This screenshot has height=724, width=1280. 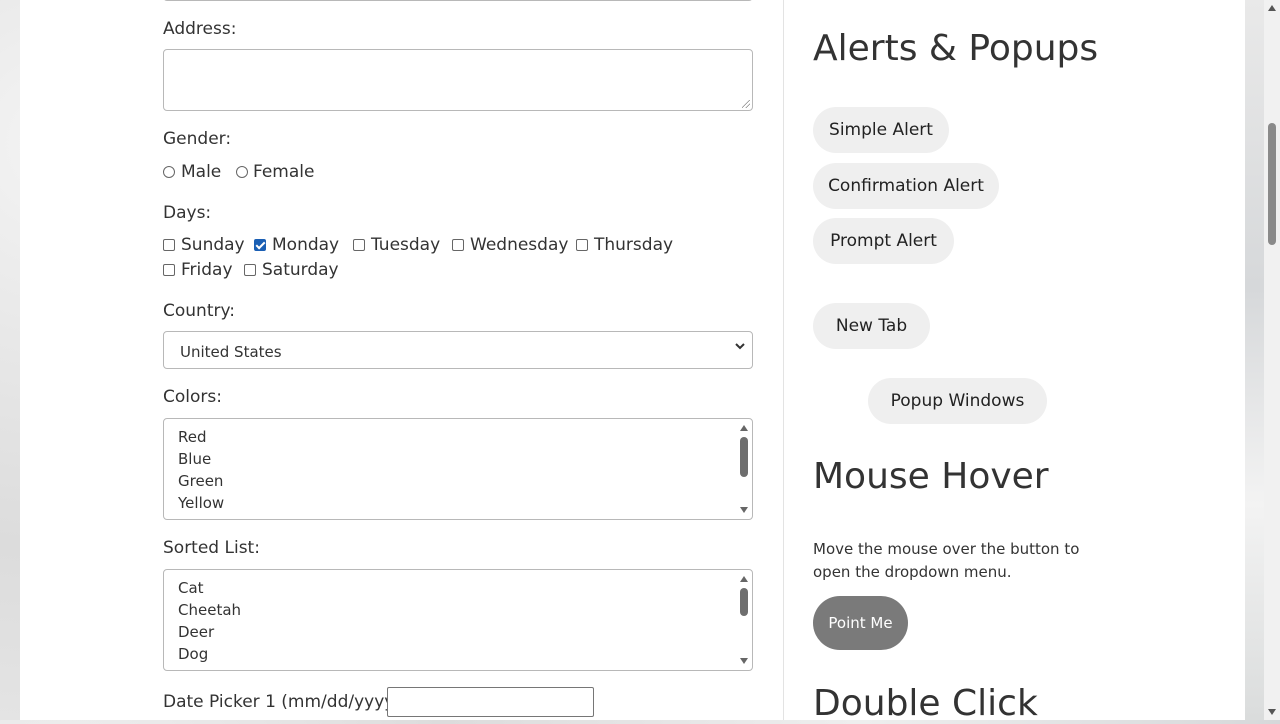 I want to click on day-tuesday-checkbox, so click(x=359, y=245).